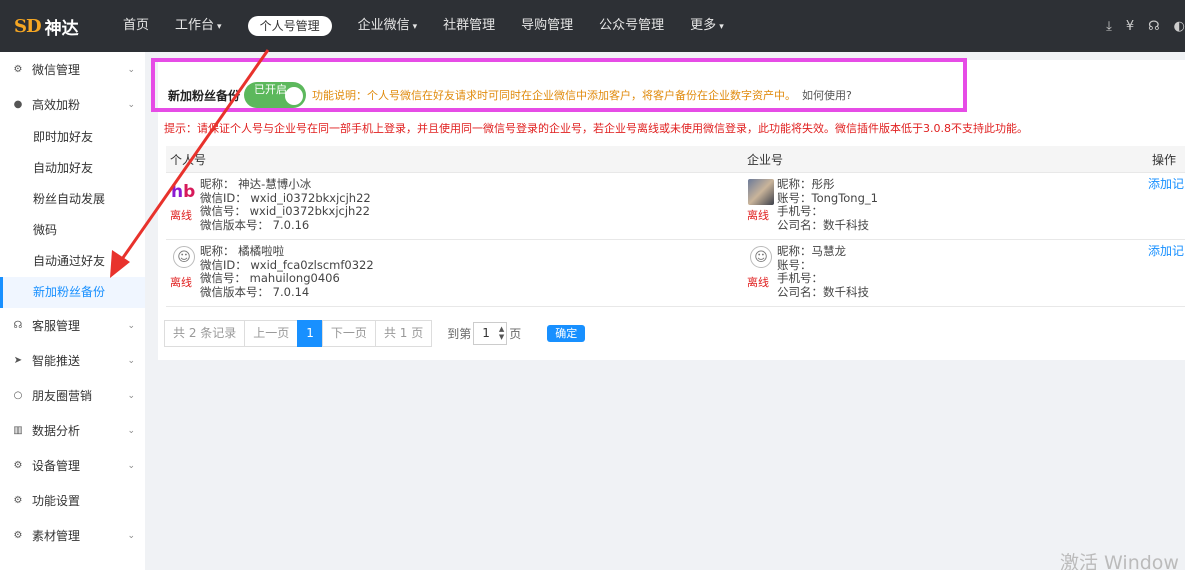 The width and height of the screenshot is (1185, 570). Describe the element at coordinates (1164, 159) in the screenshot. I see `header-action: 操作` at that location.